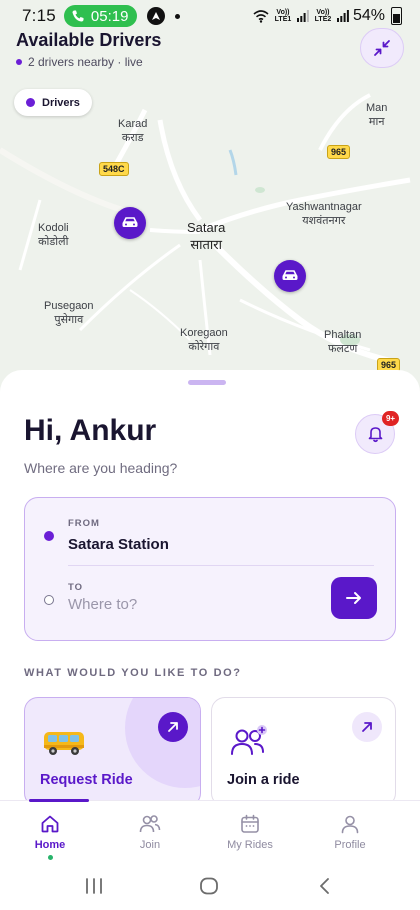 This screenshot has width=420, height=910. I want to click on nav-profile-label: Profile, so click(350, 845).